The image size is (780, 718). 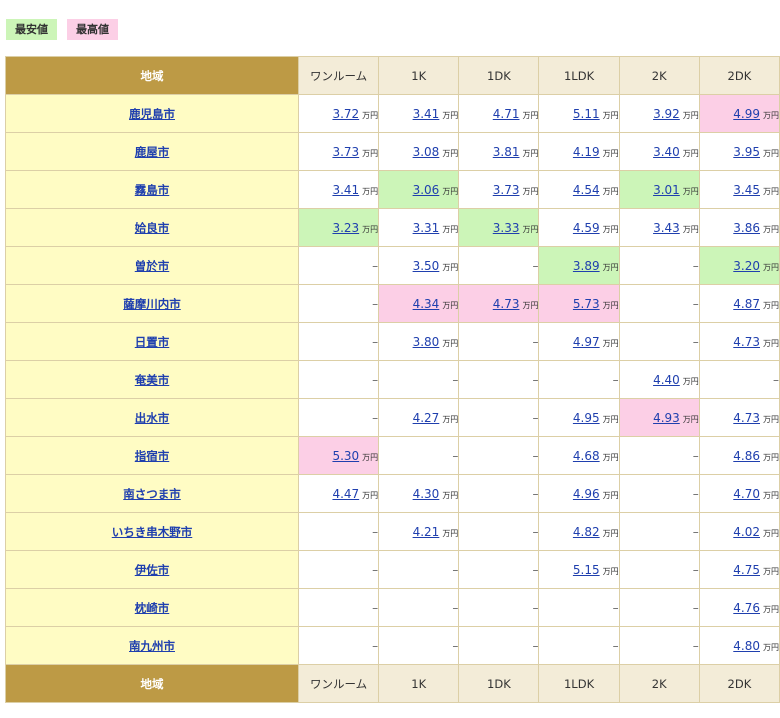 I want to click on region-link: 奄美市, so click(x=152, y=380).